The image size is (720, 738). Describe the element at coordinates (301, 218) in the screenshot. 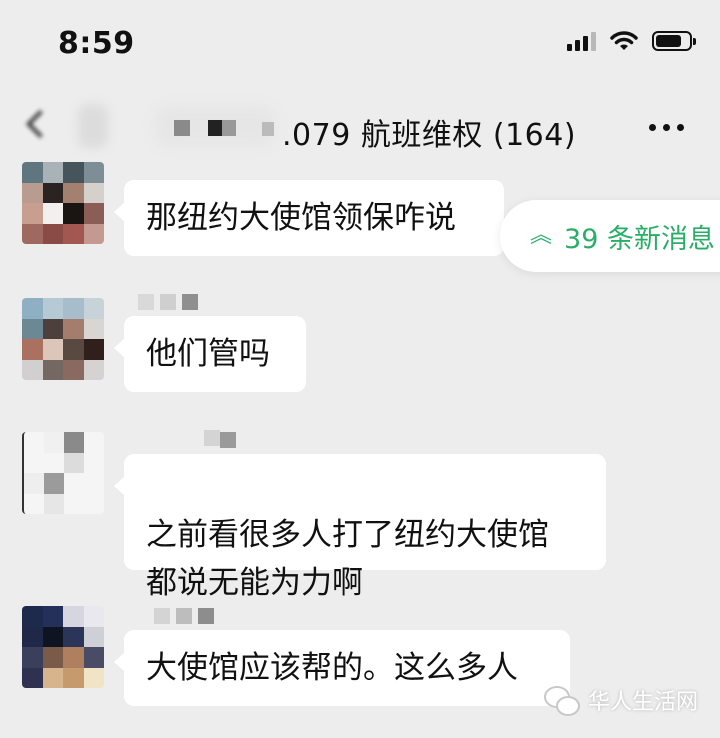

I see `message-text: 那纽约大使馆领保咋说` at that location.